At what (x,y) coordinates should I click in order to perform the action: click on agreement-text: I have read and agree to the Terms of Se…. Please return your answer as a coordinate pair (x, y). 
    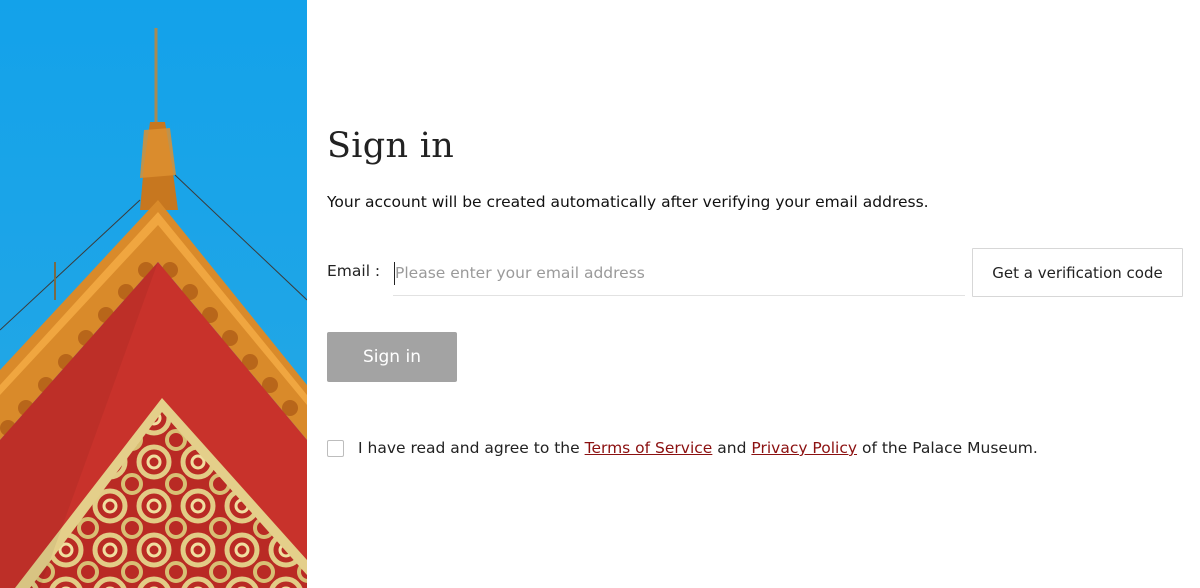
    Looking at the image, I should click on (698, 448).